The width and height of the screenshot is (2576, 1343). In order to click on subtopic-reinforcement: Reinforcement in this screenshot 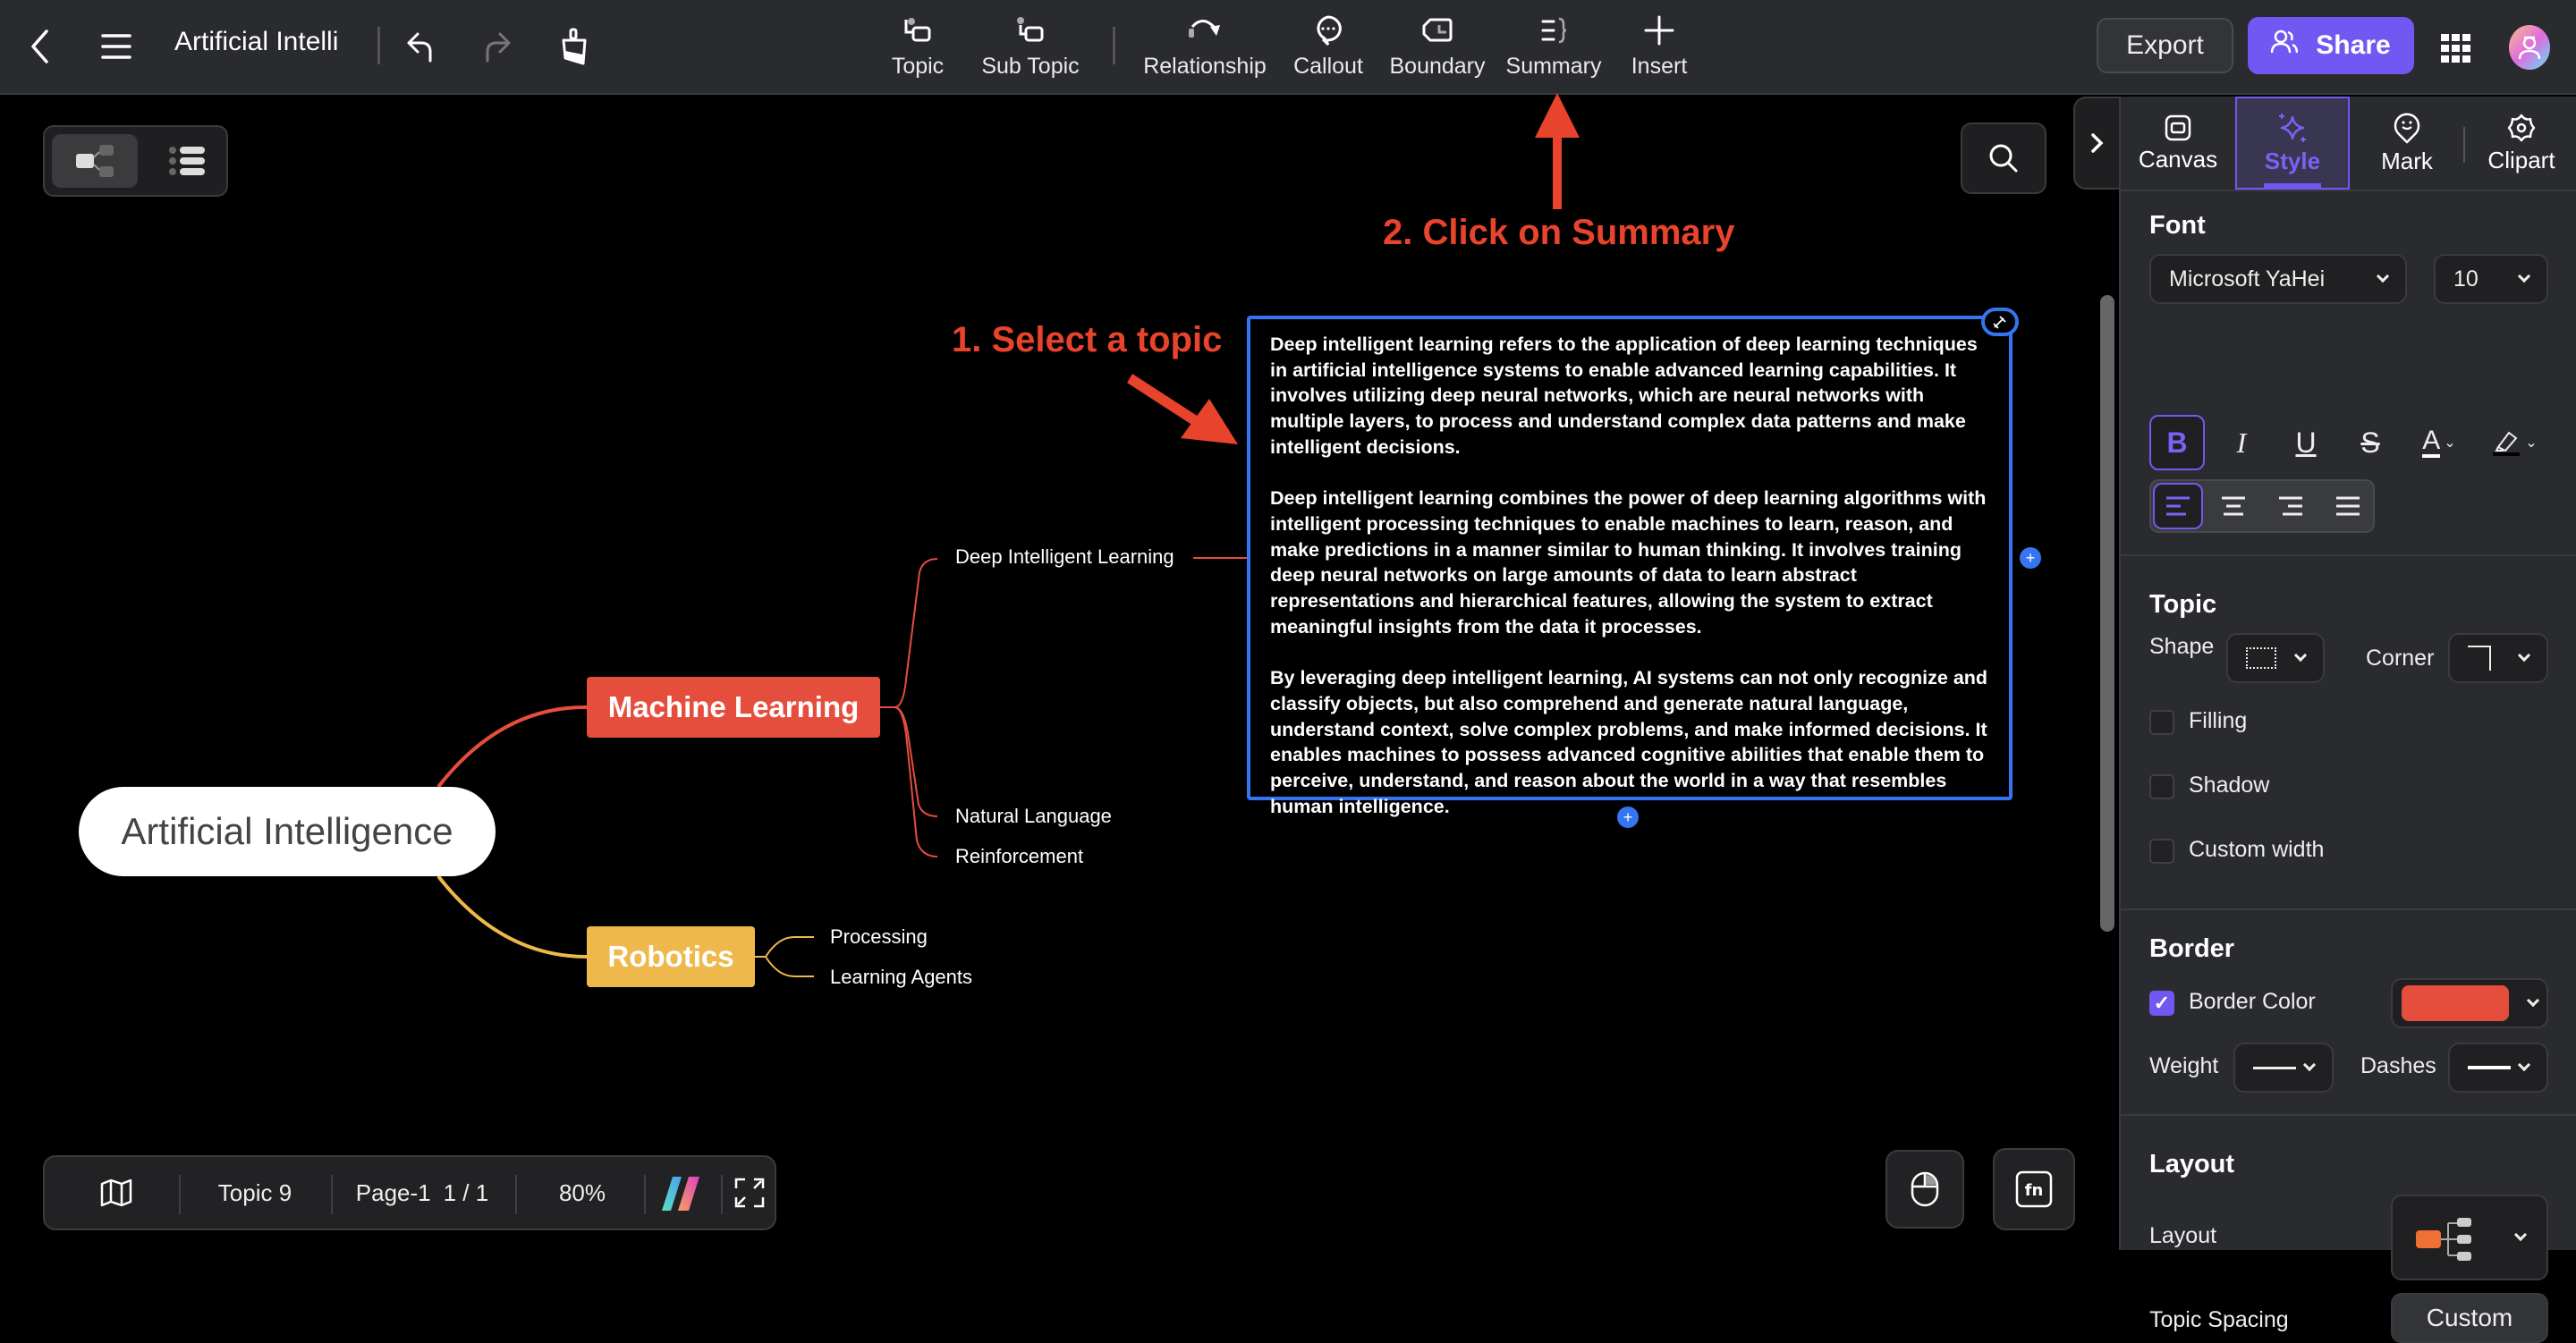, I will do `click(1019, 856)`.